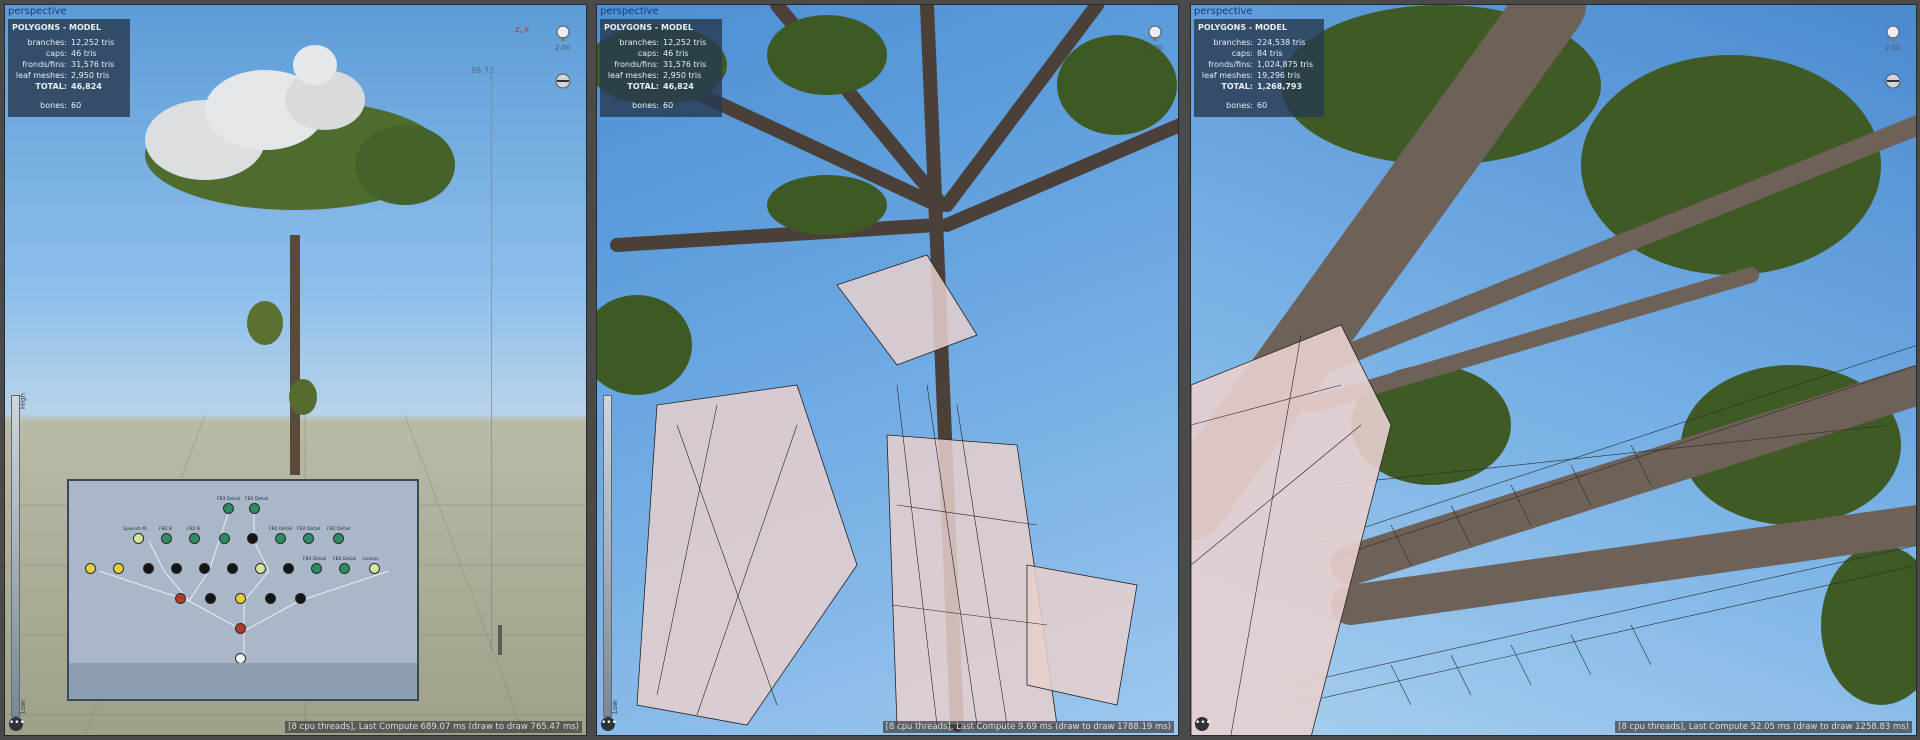 The height and width of the screenshot is (740, 1920). I want to click on stats-row: fronds/fins: 1,024,875 tris, so click(1261, 64).